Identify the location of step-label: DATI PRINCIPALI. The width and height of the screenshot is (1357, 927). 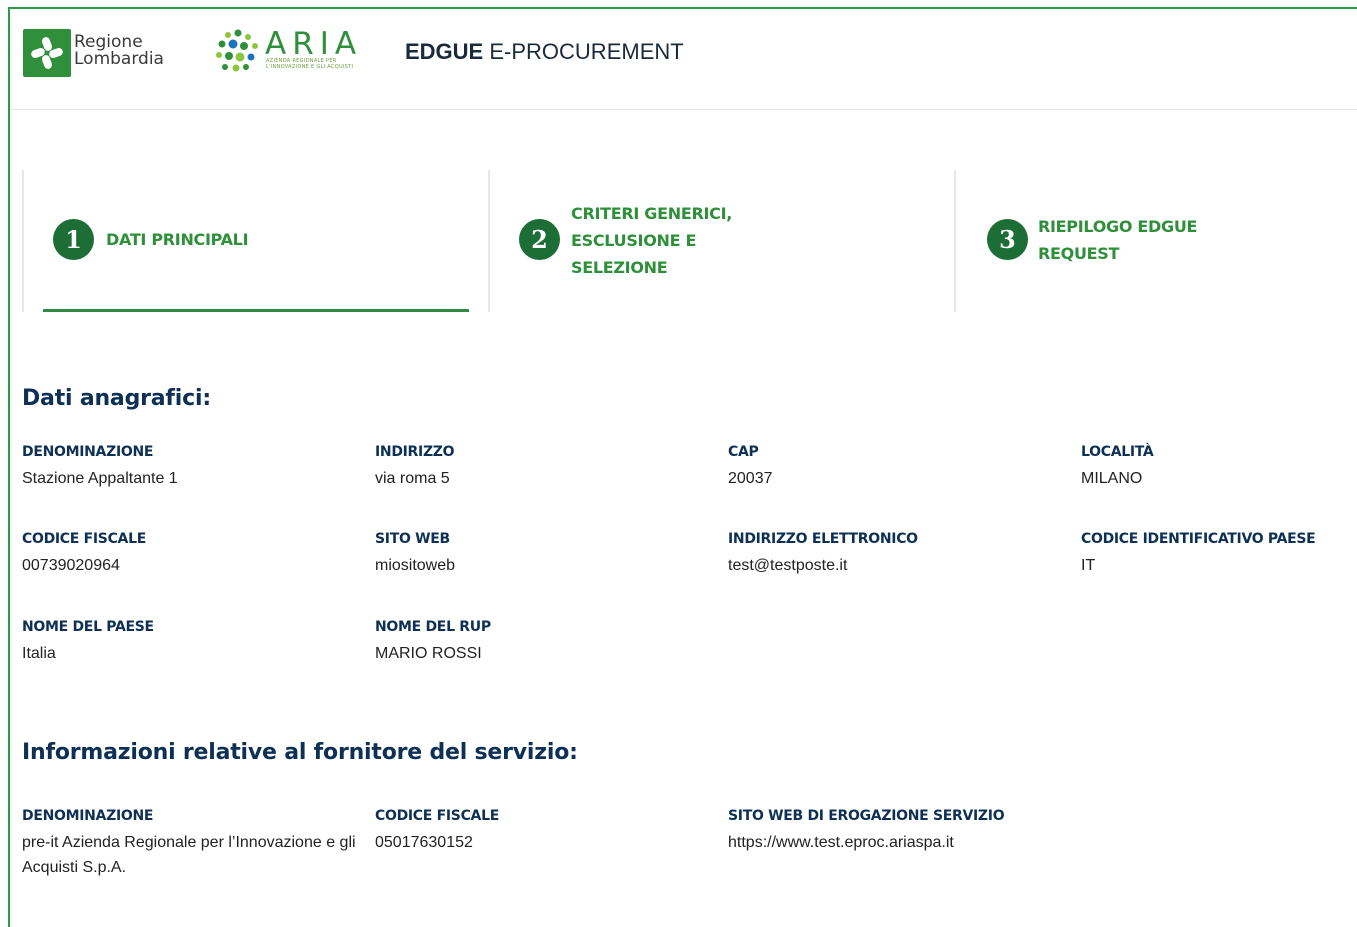
(177, 239).